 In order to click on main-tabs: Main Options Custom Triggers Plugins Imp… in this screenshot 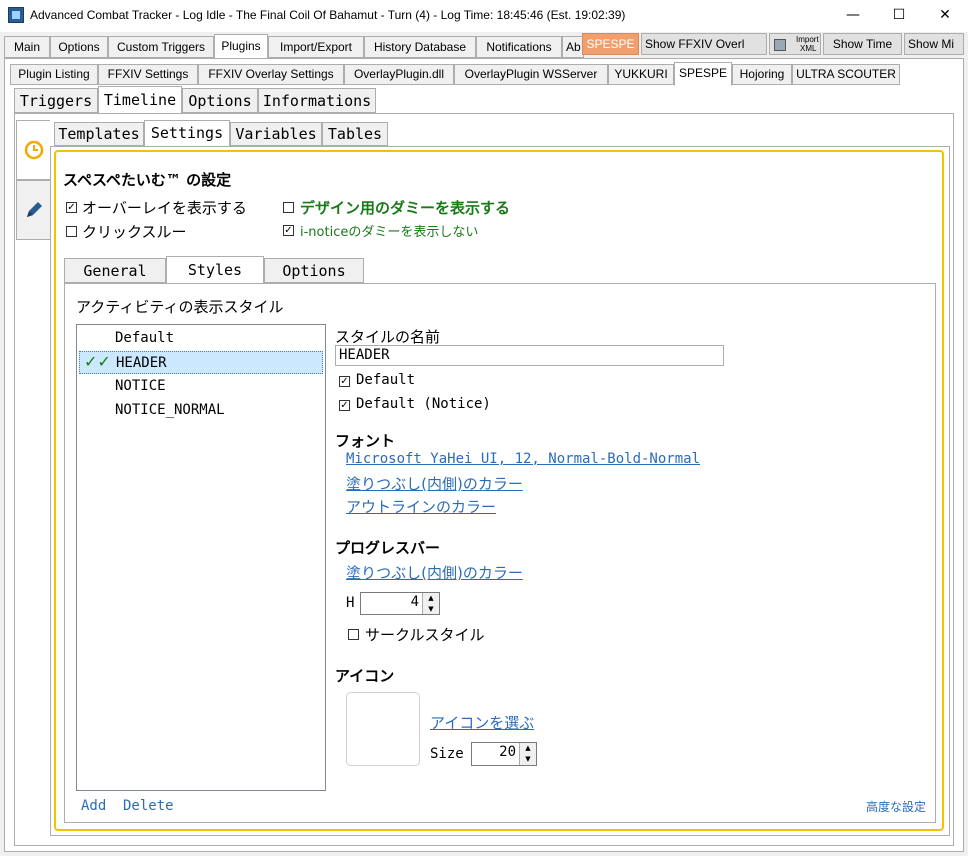, I will do `click(484, 45)`.